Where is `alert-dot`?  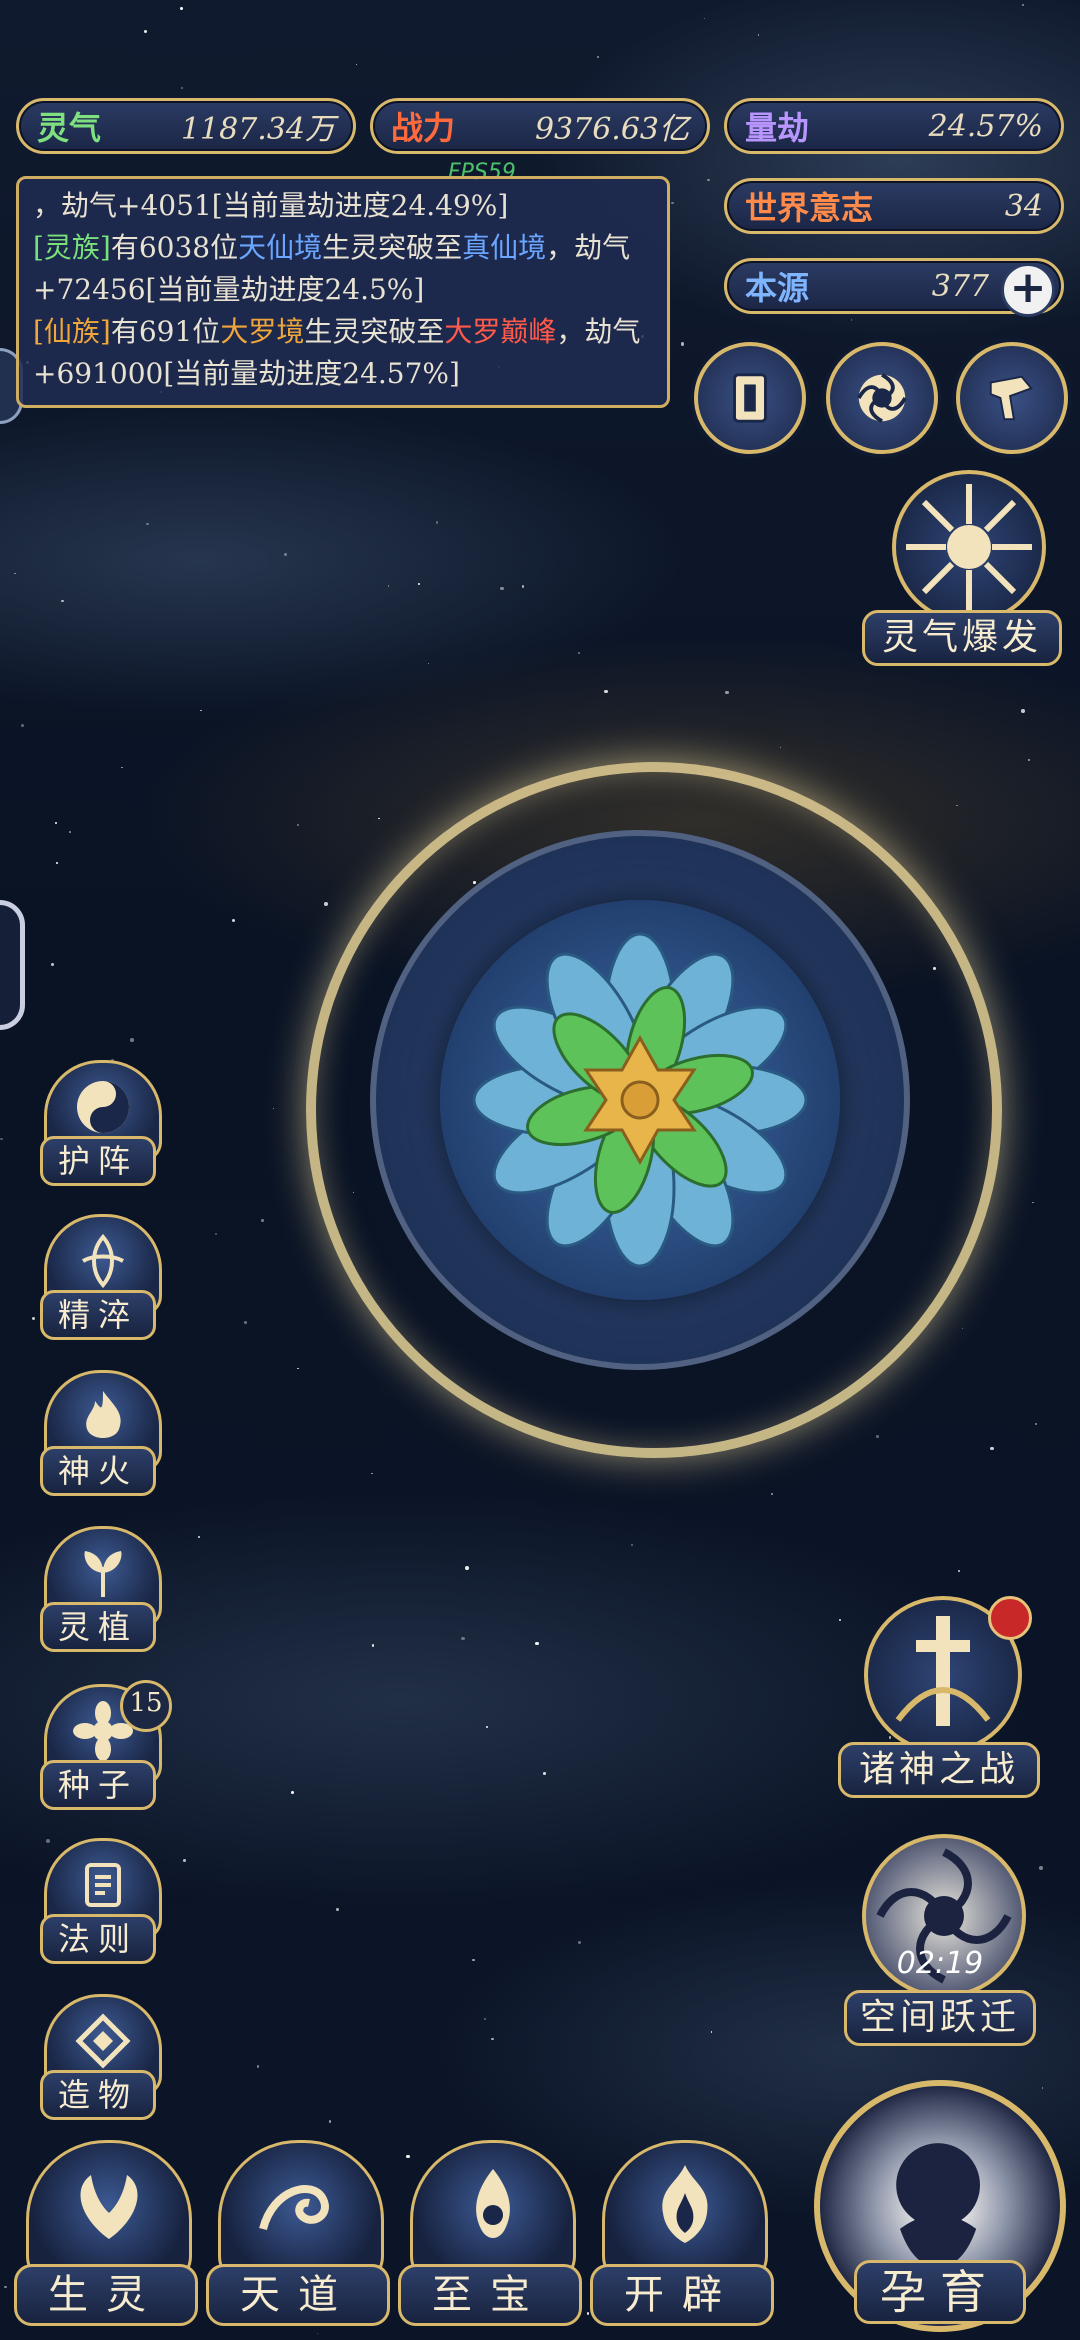 alert-dot is located at coordinates (1010, 1618).